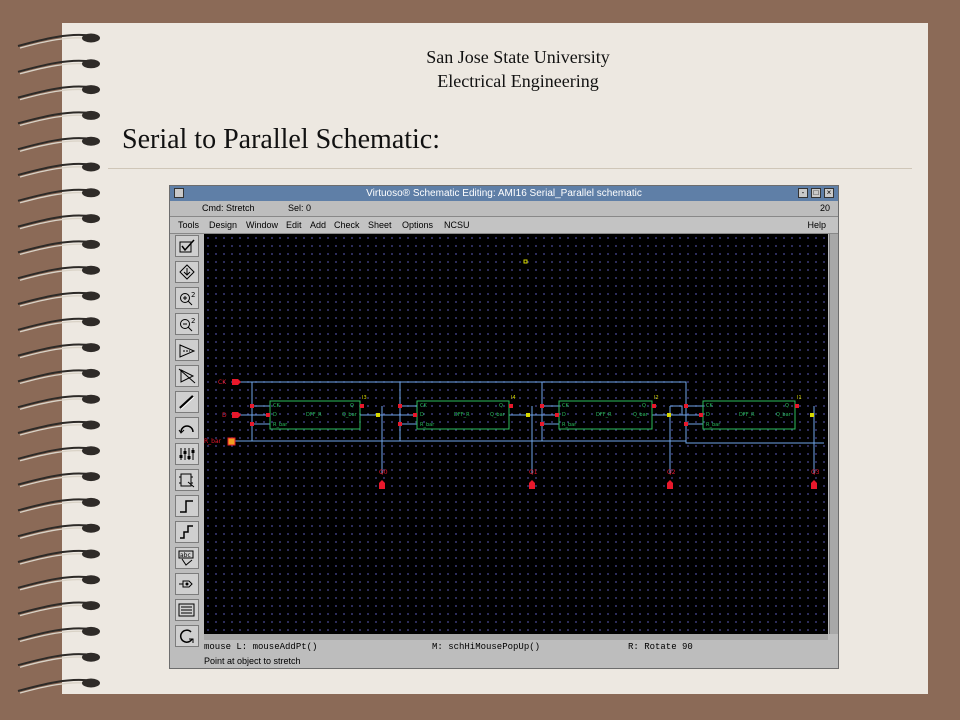 The width and height of the screenshot is (960, 720). What do you see at coordinates (532, 484) in the screenshot?
I see `pin-q1` at bounding box center [532, 484].